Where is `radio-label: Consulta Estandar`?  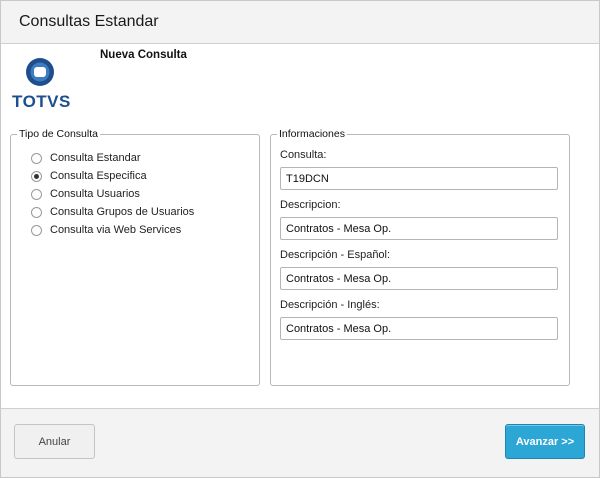
radio-label: Consulta Estandar is located at coordinates (95, 158).